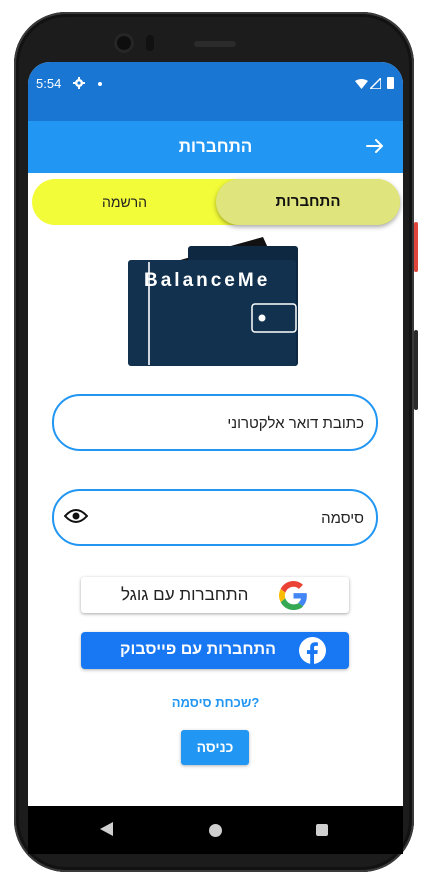  Describe the element at coordinates (234, 423) in the screenshot. I see `email-input` at that location.